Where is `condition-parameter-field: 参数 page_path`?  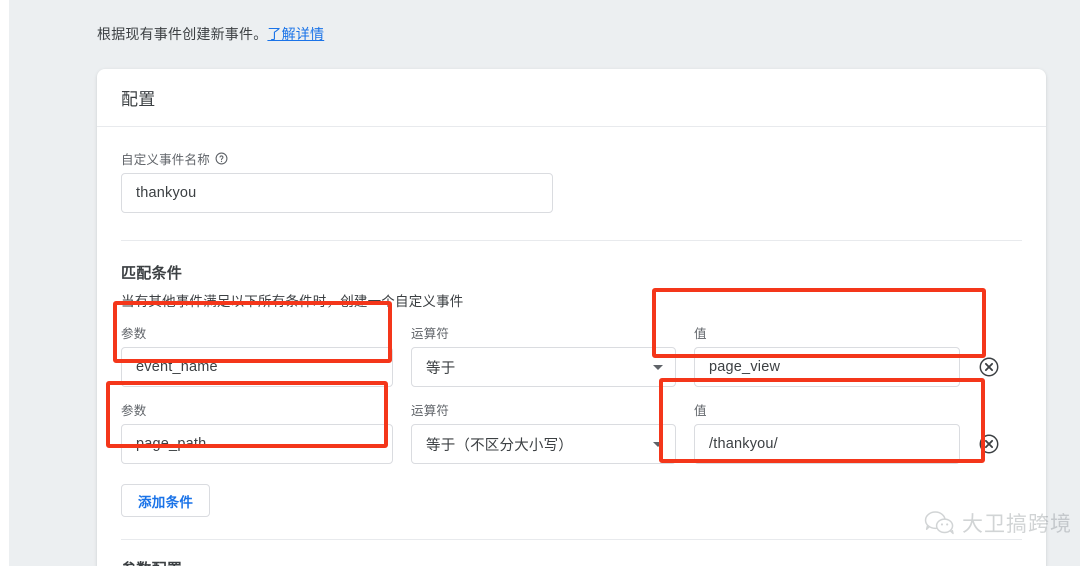 condition-parameter-field: 参数 page_path is located at coordinates (257, 432).